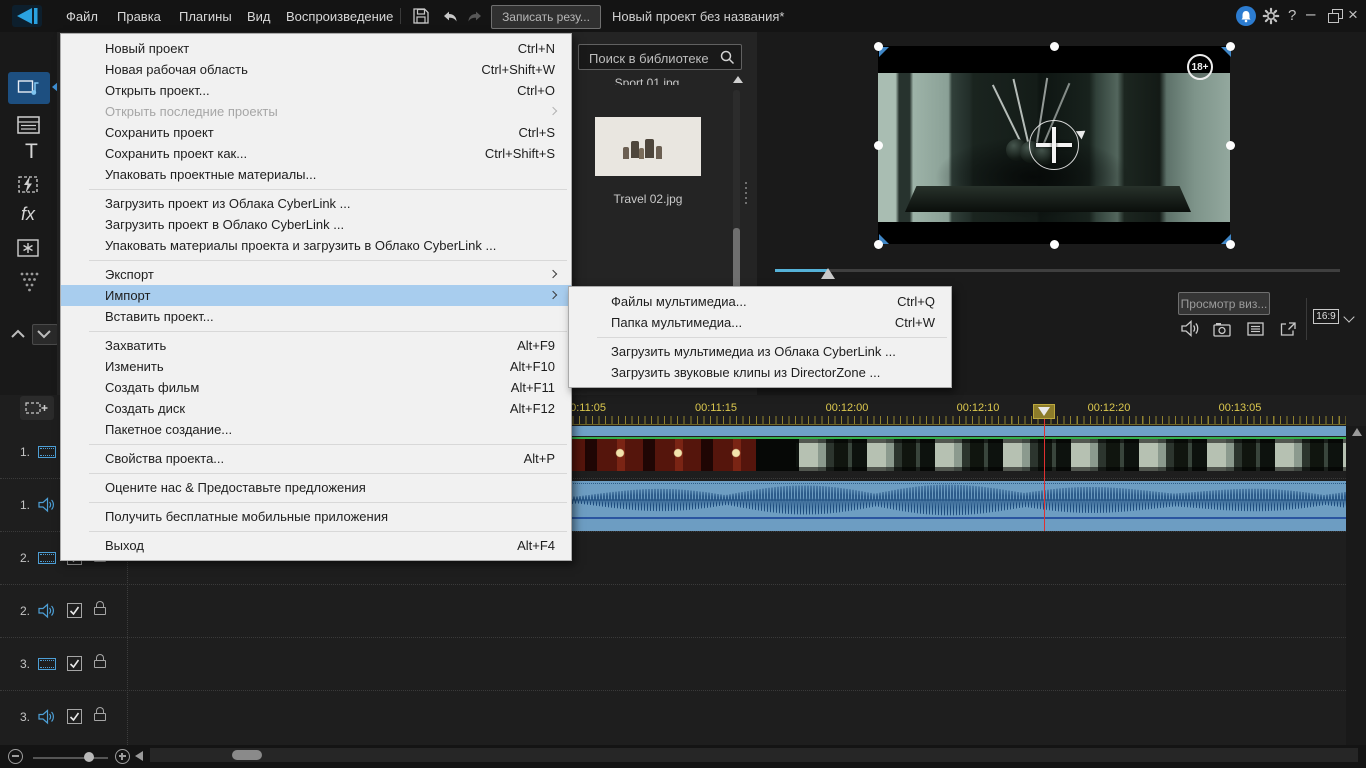 The width and height of the screenshot is (1366, 768). I want to click on particle-room-icon, so click(29, 248).